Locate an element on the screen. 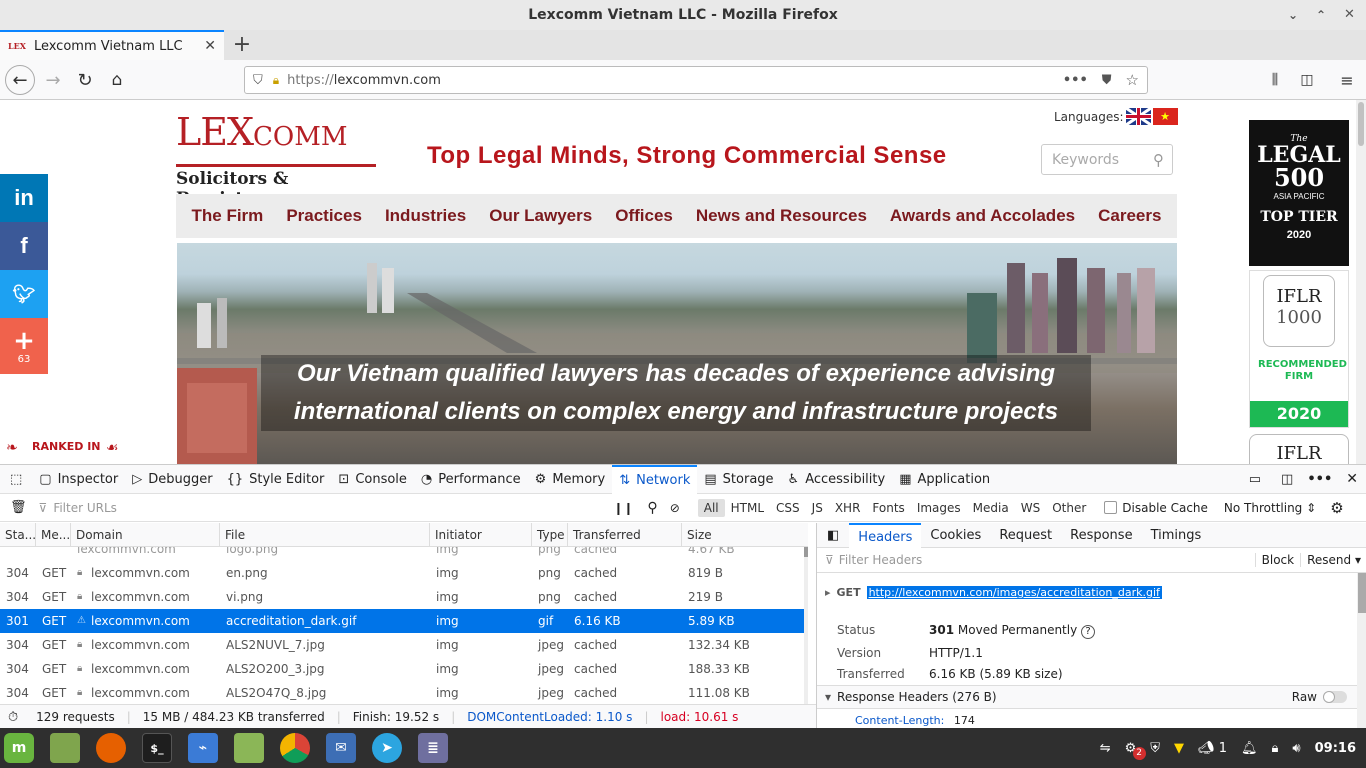 This screenshot has width=1366, height=768. home-icon: ⌂ is located at coordinates (117, 80).